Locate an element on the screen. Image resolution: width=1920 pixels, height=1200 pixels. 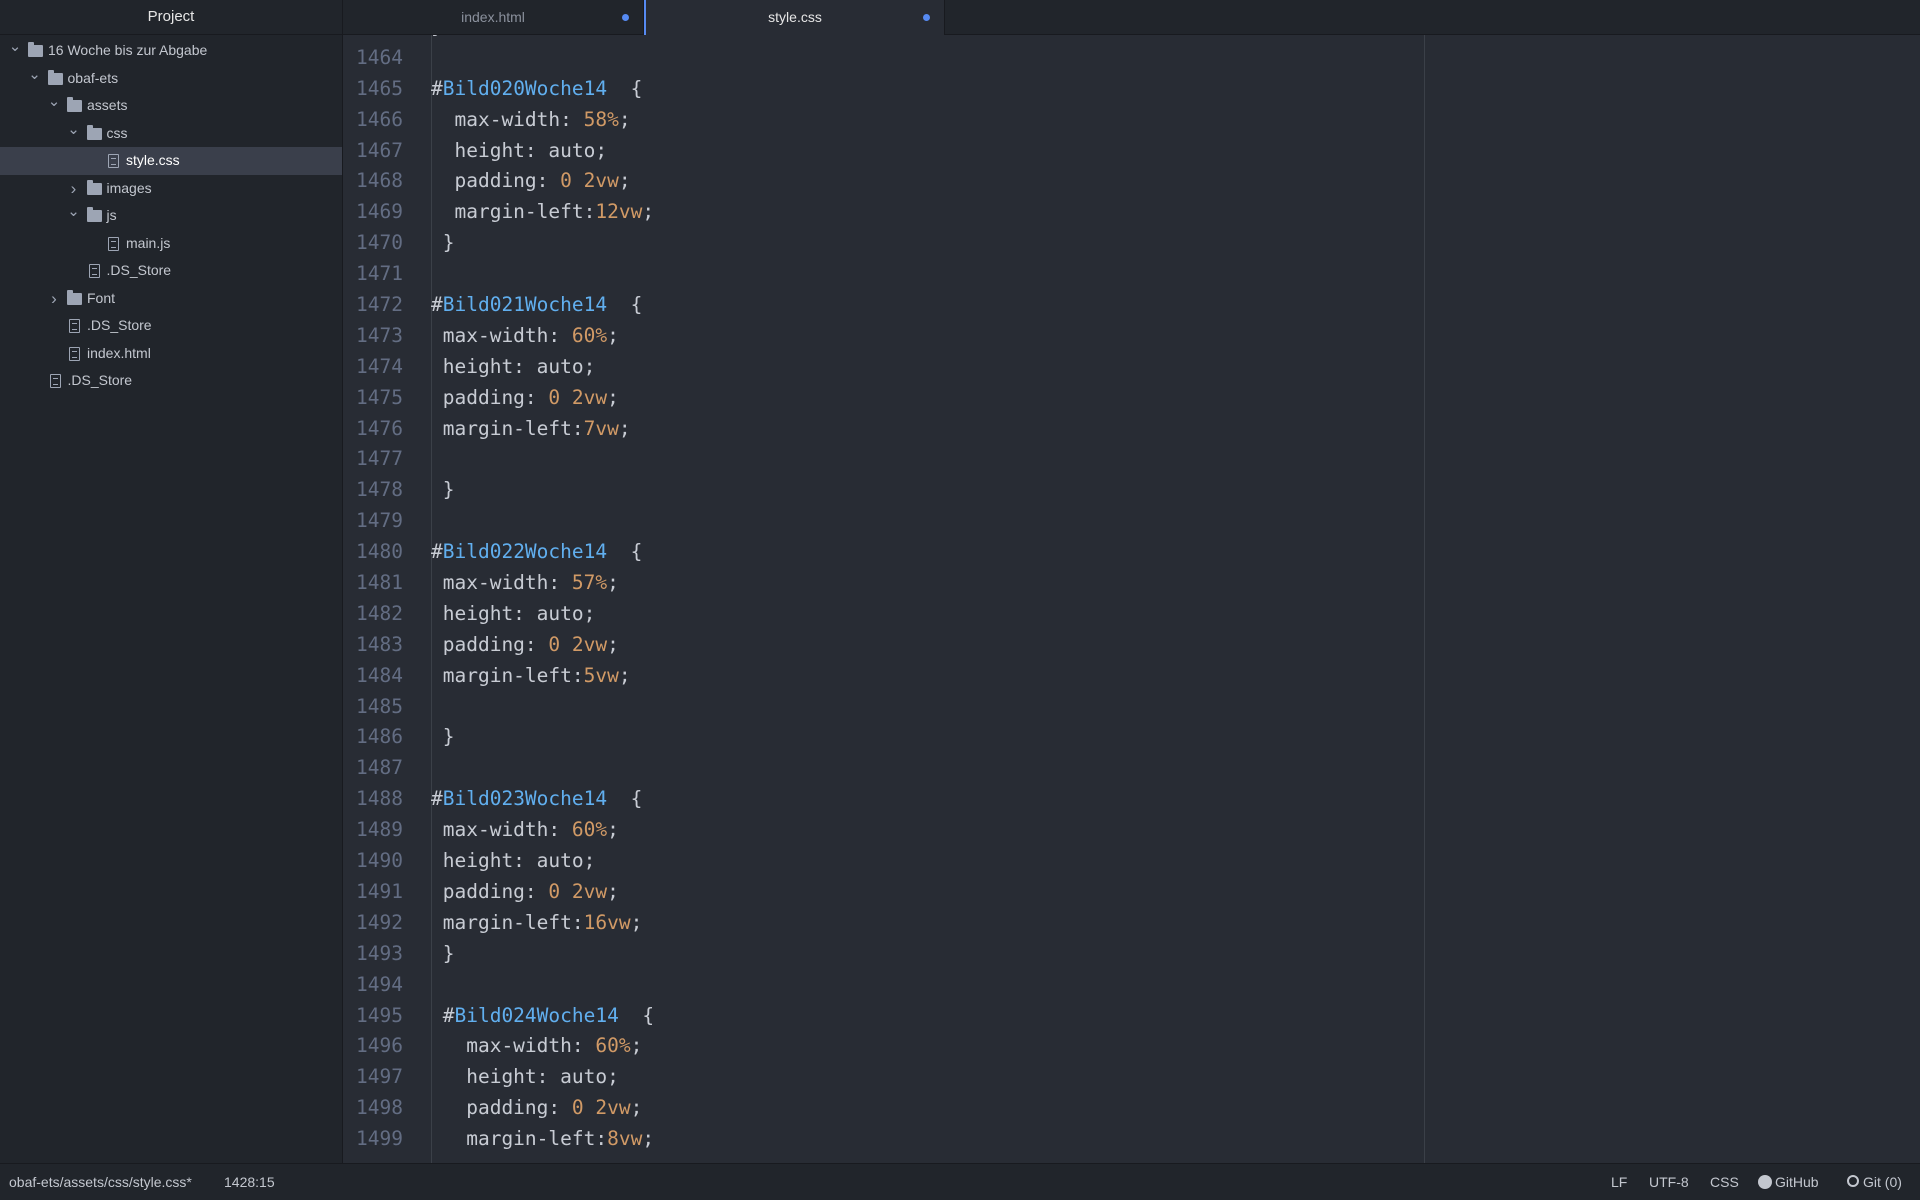
code-line: 1482 height: auto; is located at coordinates (1131, 614).